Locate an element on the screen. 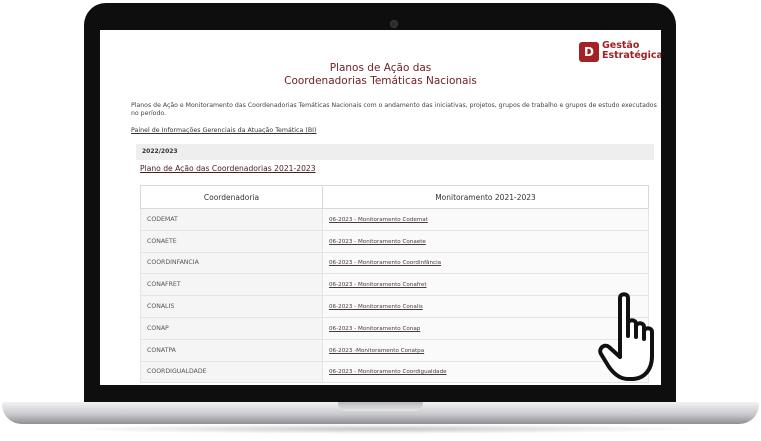 The image size is (761, 441). table-row: CONAETE 06-2023 - Monitoramento Conaete is located at coordinates (394, 241).